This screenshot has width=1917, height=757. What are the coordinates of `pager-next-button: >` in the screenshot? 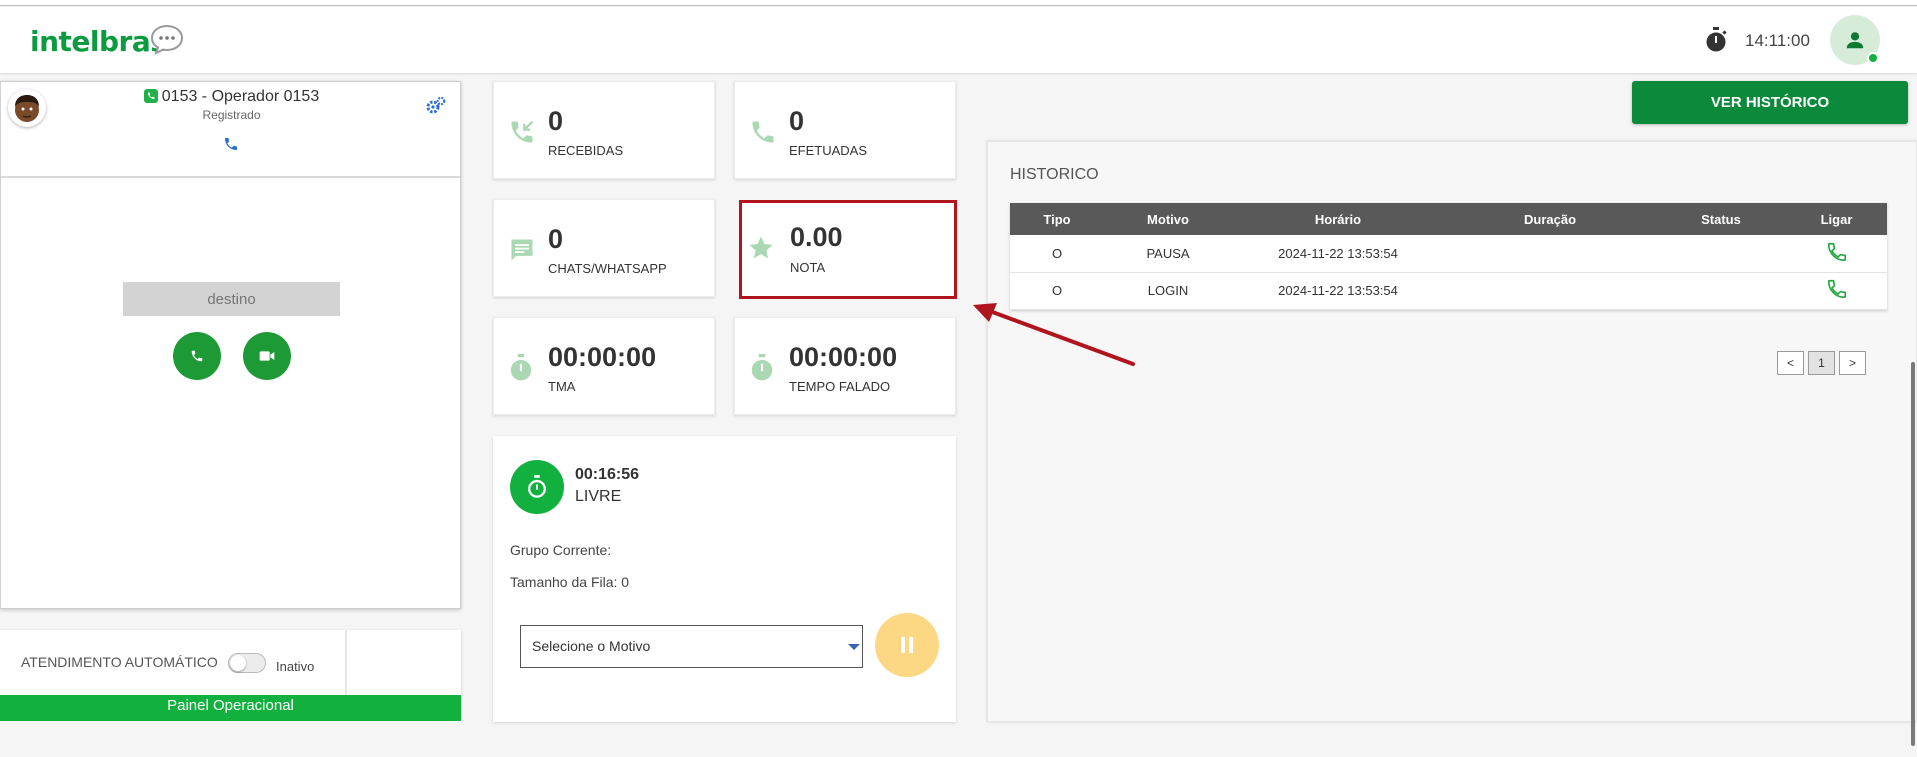 It's located at (1852, 363).